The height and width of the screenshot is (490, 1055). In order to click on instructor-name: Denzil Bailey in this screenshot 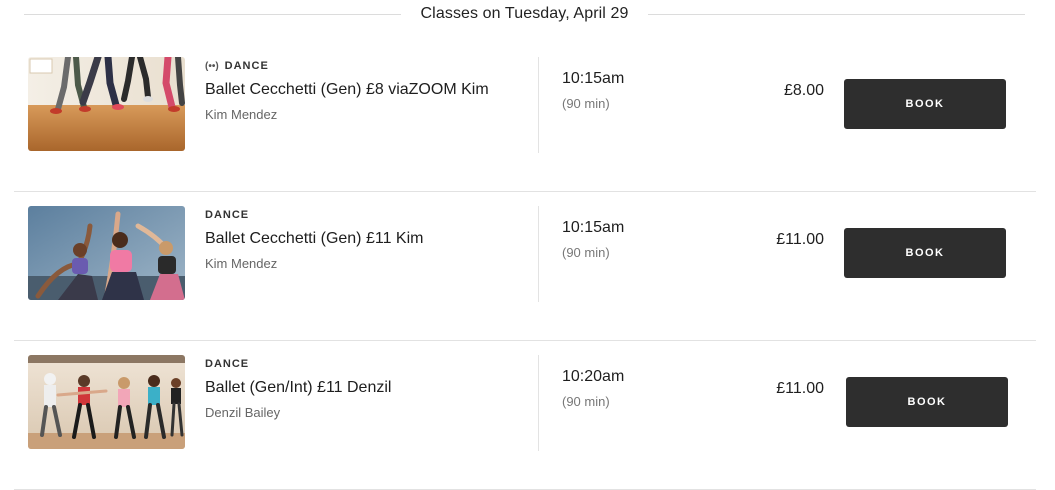, I will do `click(365, 412)`.